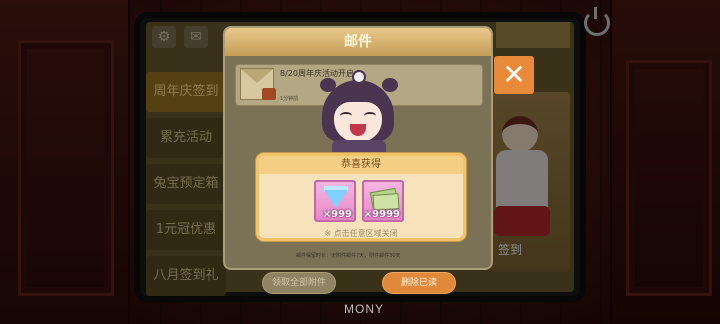 The height and width of the screenshot is (324, 720). What do you see at coordinates (361, 197) in the screenshot?
I see `reward-popup: 恭喜获得 ×999 ×9999 ※ 点击任意区域关闭` at bounding box center [361, 197].